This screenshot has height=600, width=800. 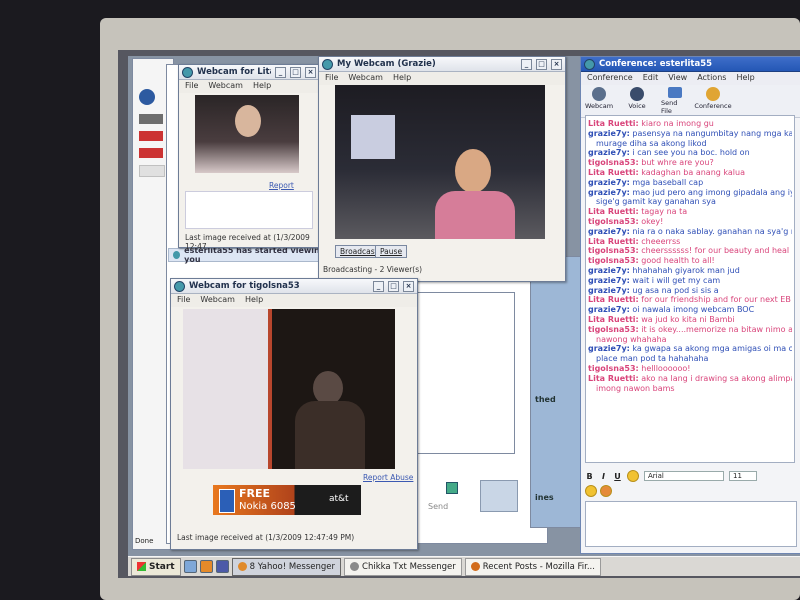 I want to click on start-button: Start, so click(x=156, y=566).